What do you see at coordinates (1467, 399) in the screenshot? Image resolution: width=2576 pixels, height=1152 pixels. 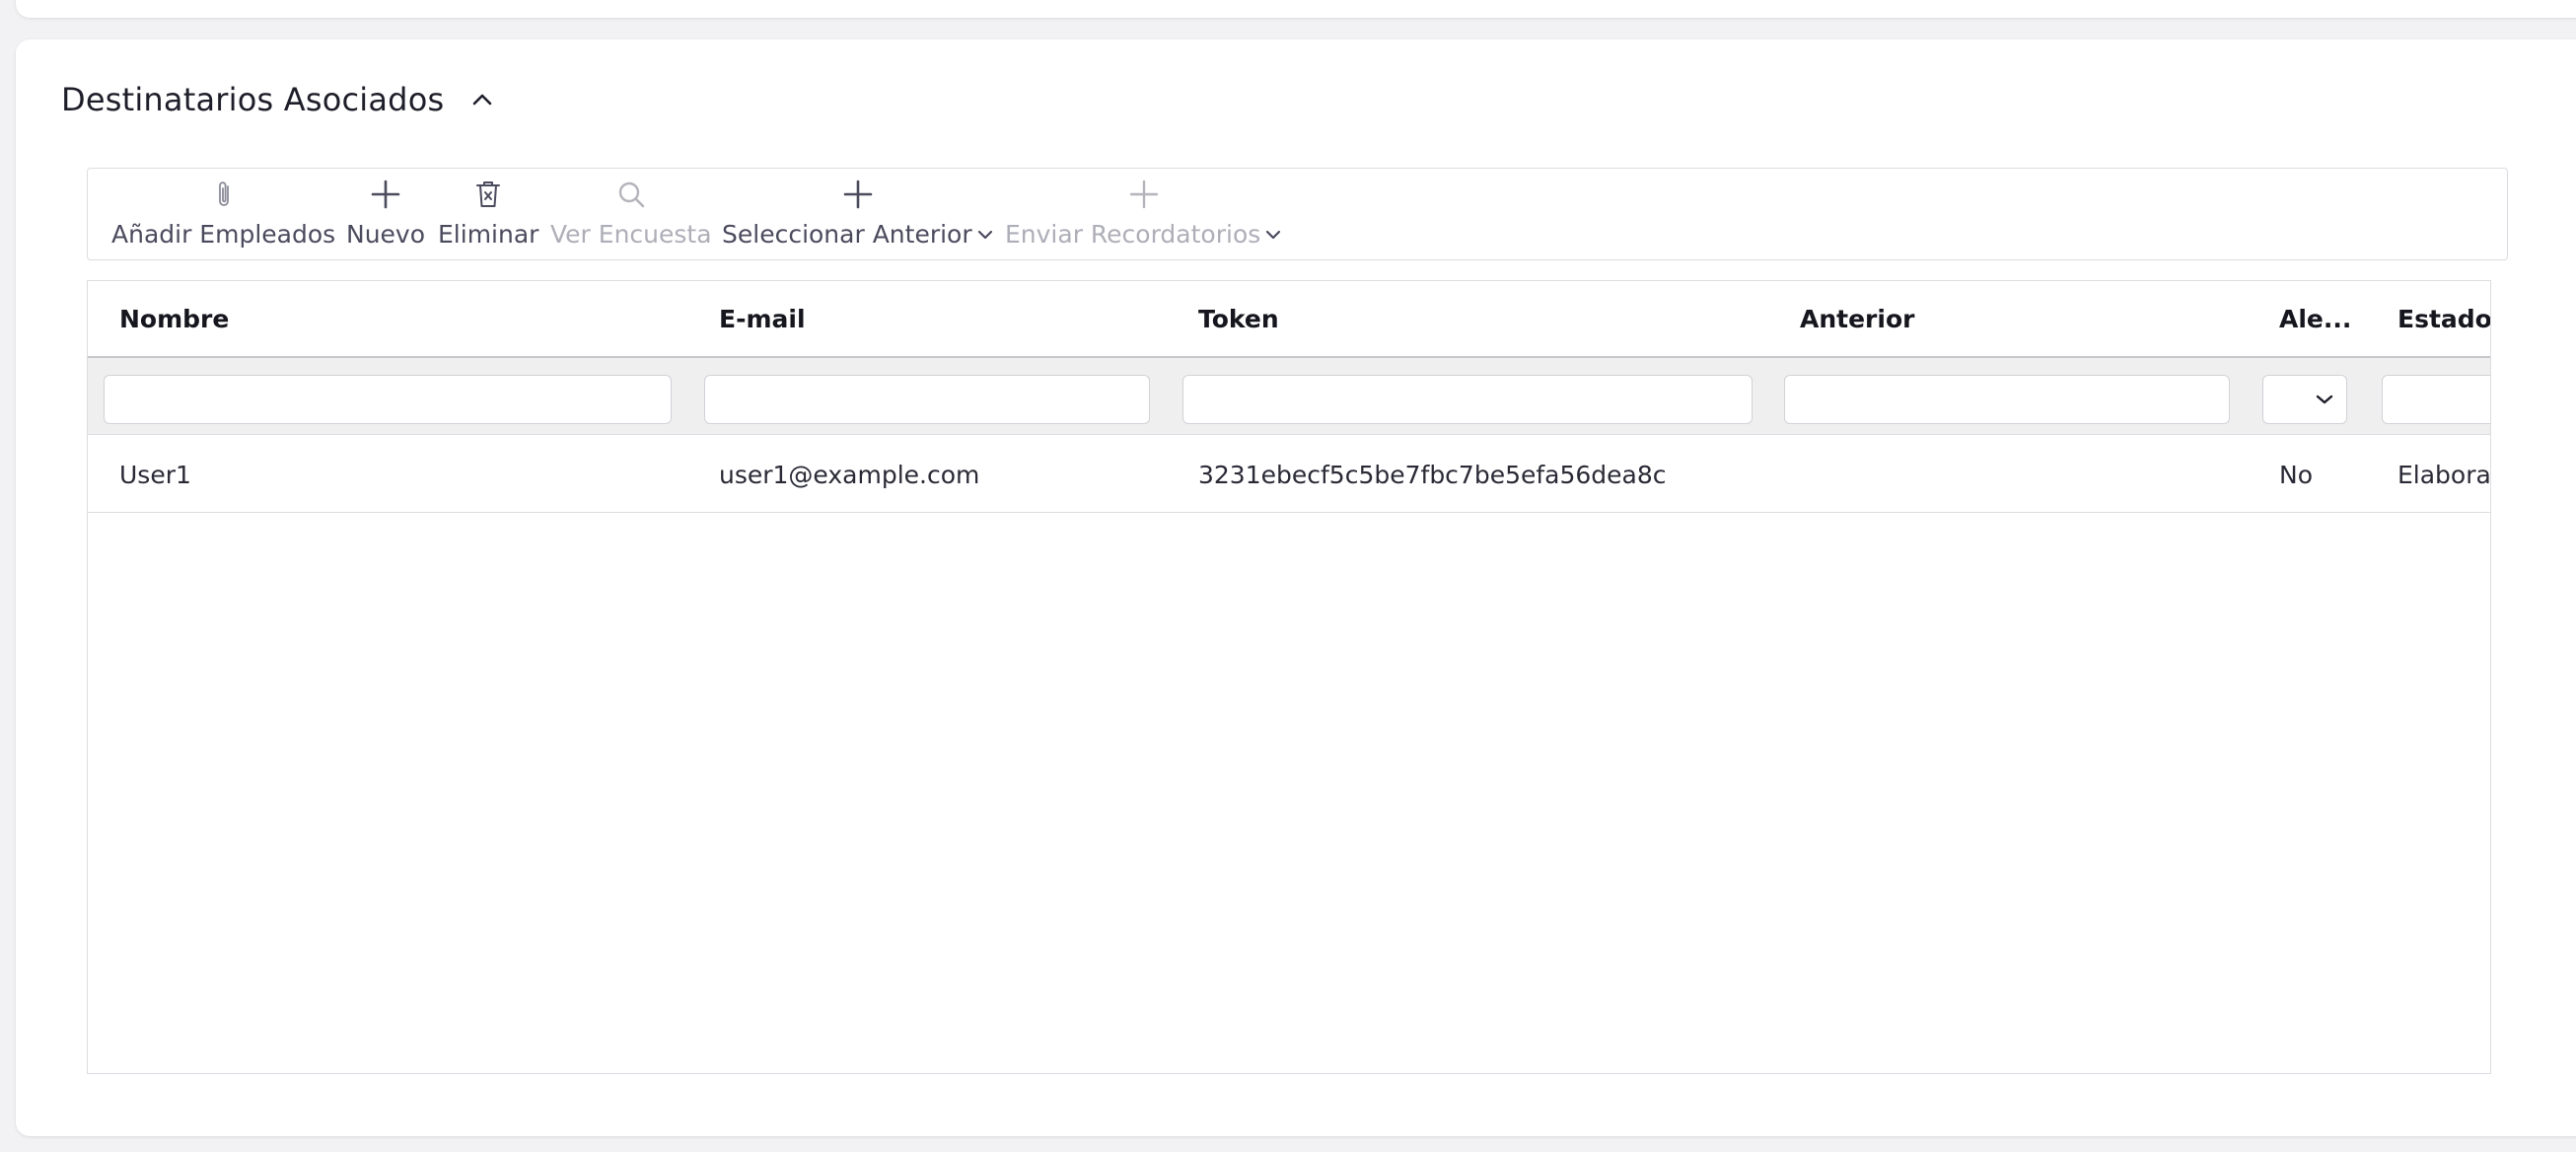 I see `filter-token-input` at bounding box center [1467, 399].